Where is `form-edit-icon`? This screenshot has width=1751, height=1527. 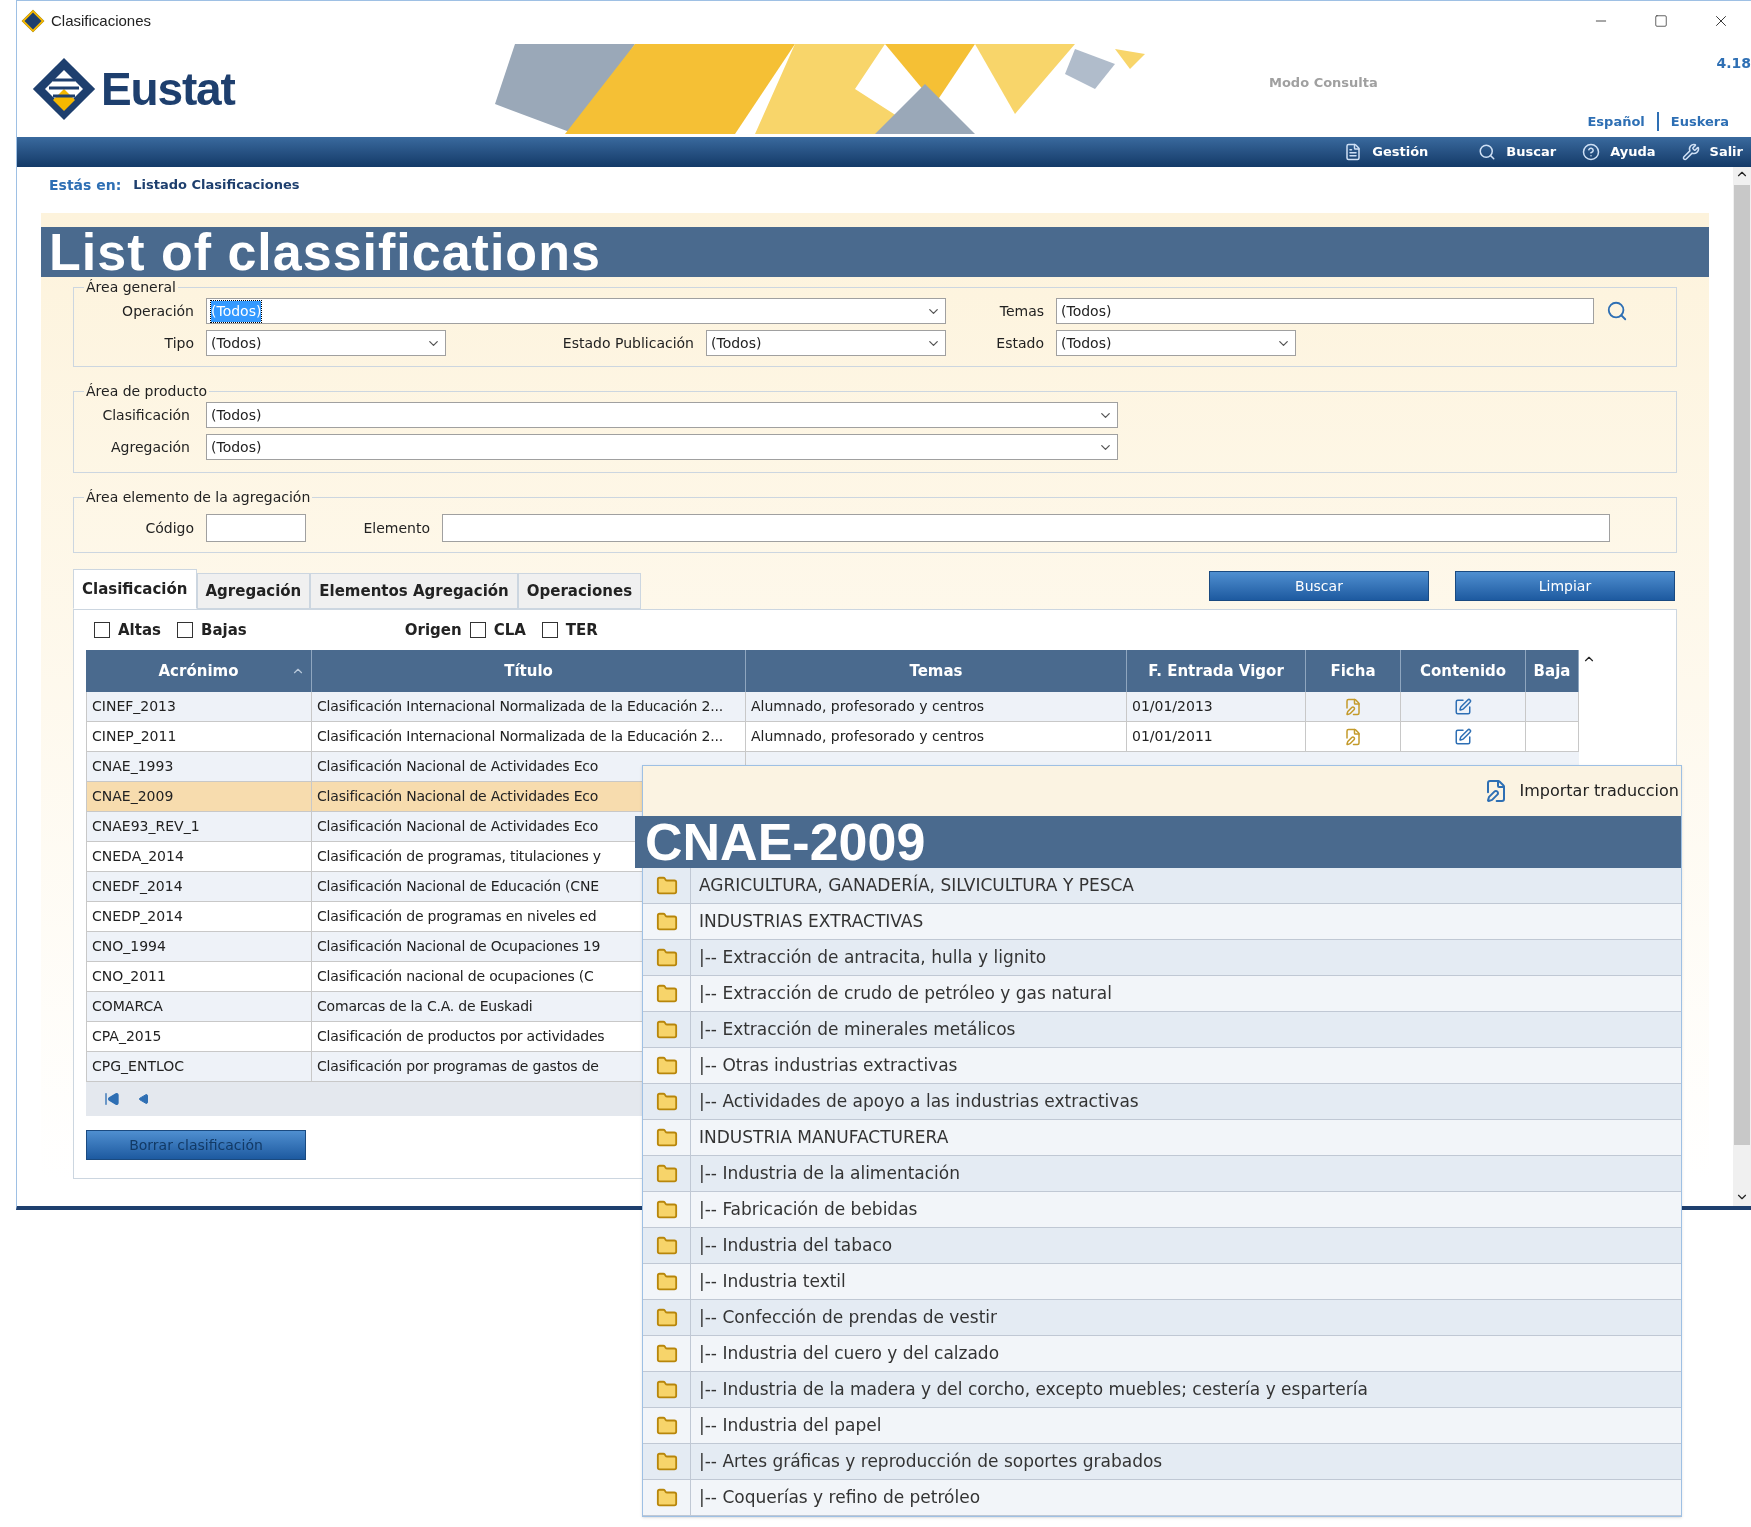 form-edit-icon is located at coordinates (1353, 736).